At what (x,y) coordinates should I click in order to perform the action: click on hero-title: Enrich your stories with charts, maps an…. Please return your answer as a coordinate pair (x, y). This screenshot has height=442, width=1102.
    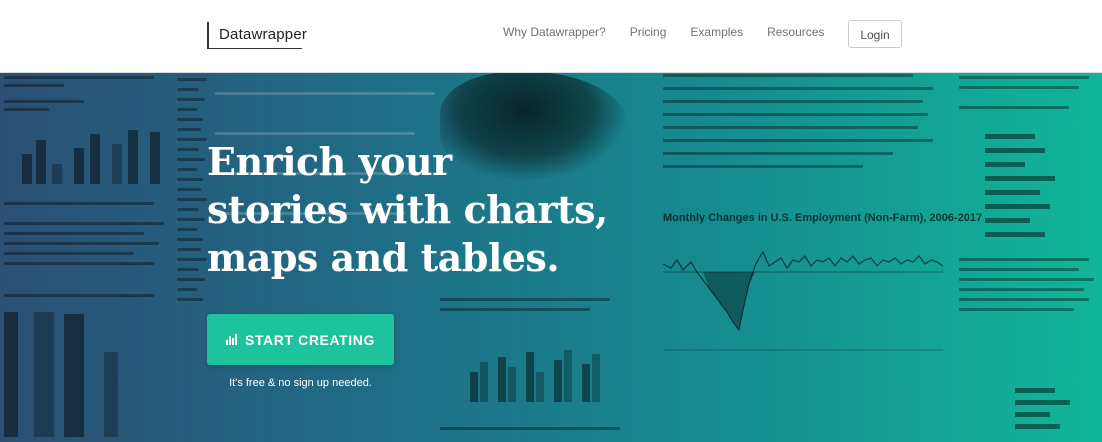
    Looking at the image, I should click on (442, 210).